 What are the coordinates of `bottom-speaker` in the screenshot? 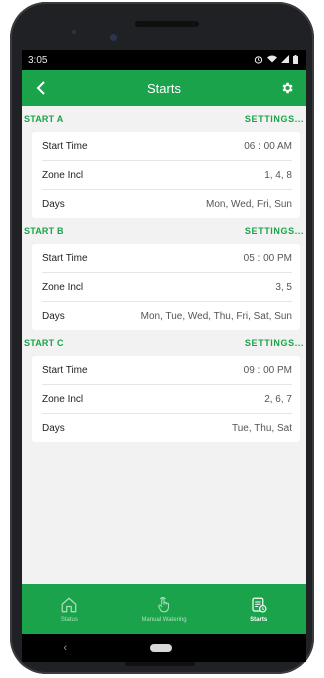 It's located at (160, 664).